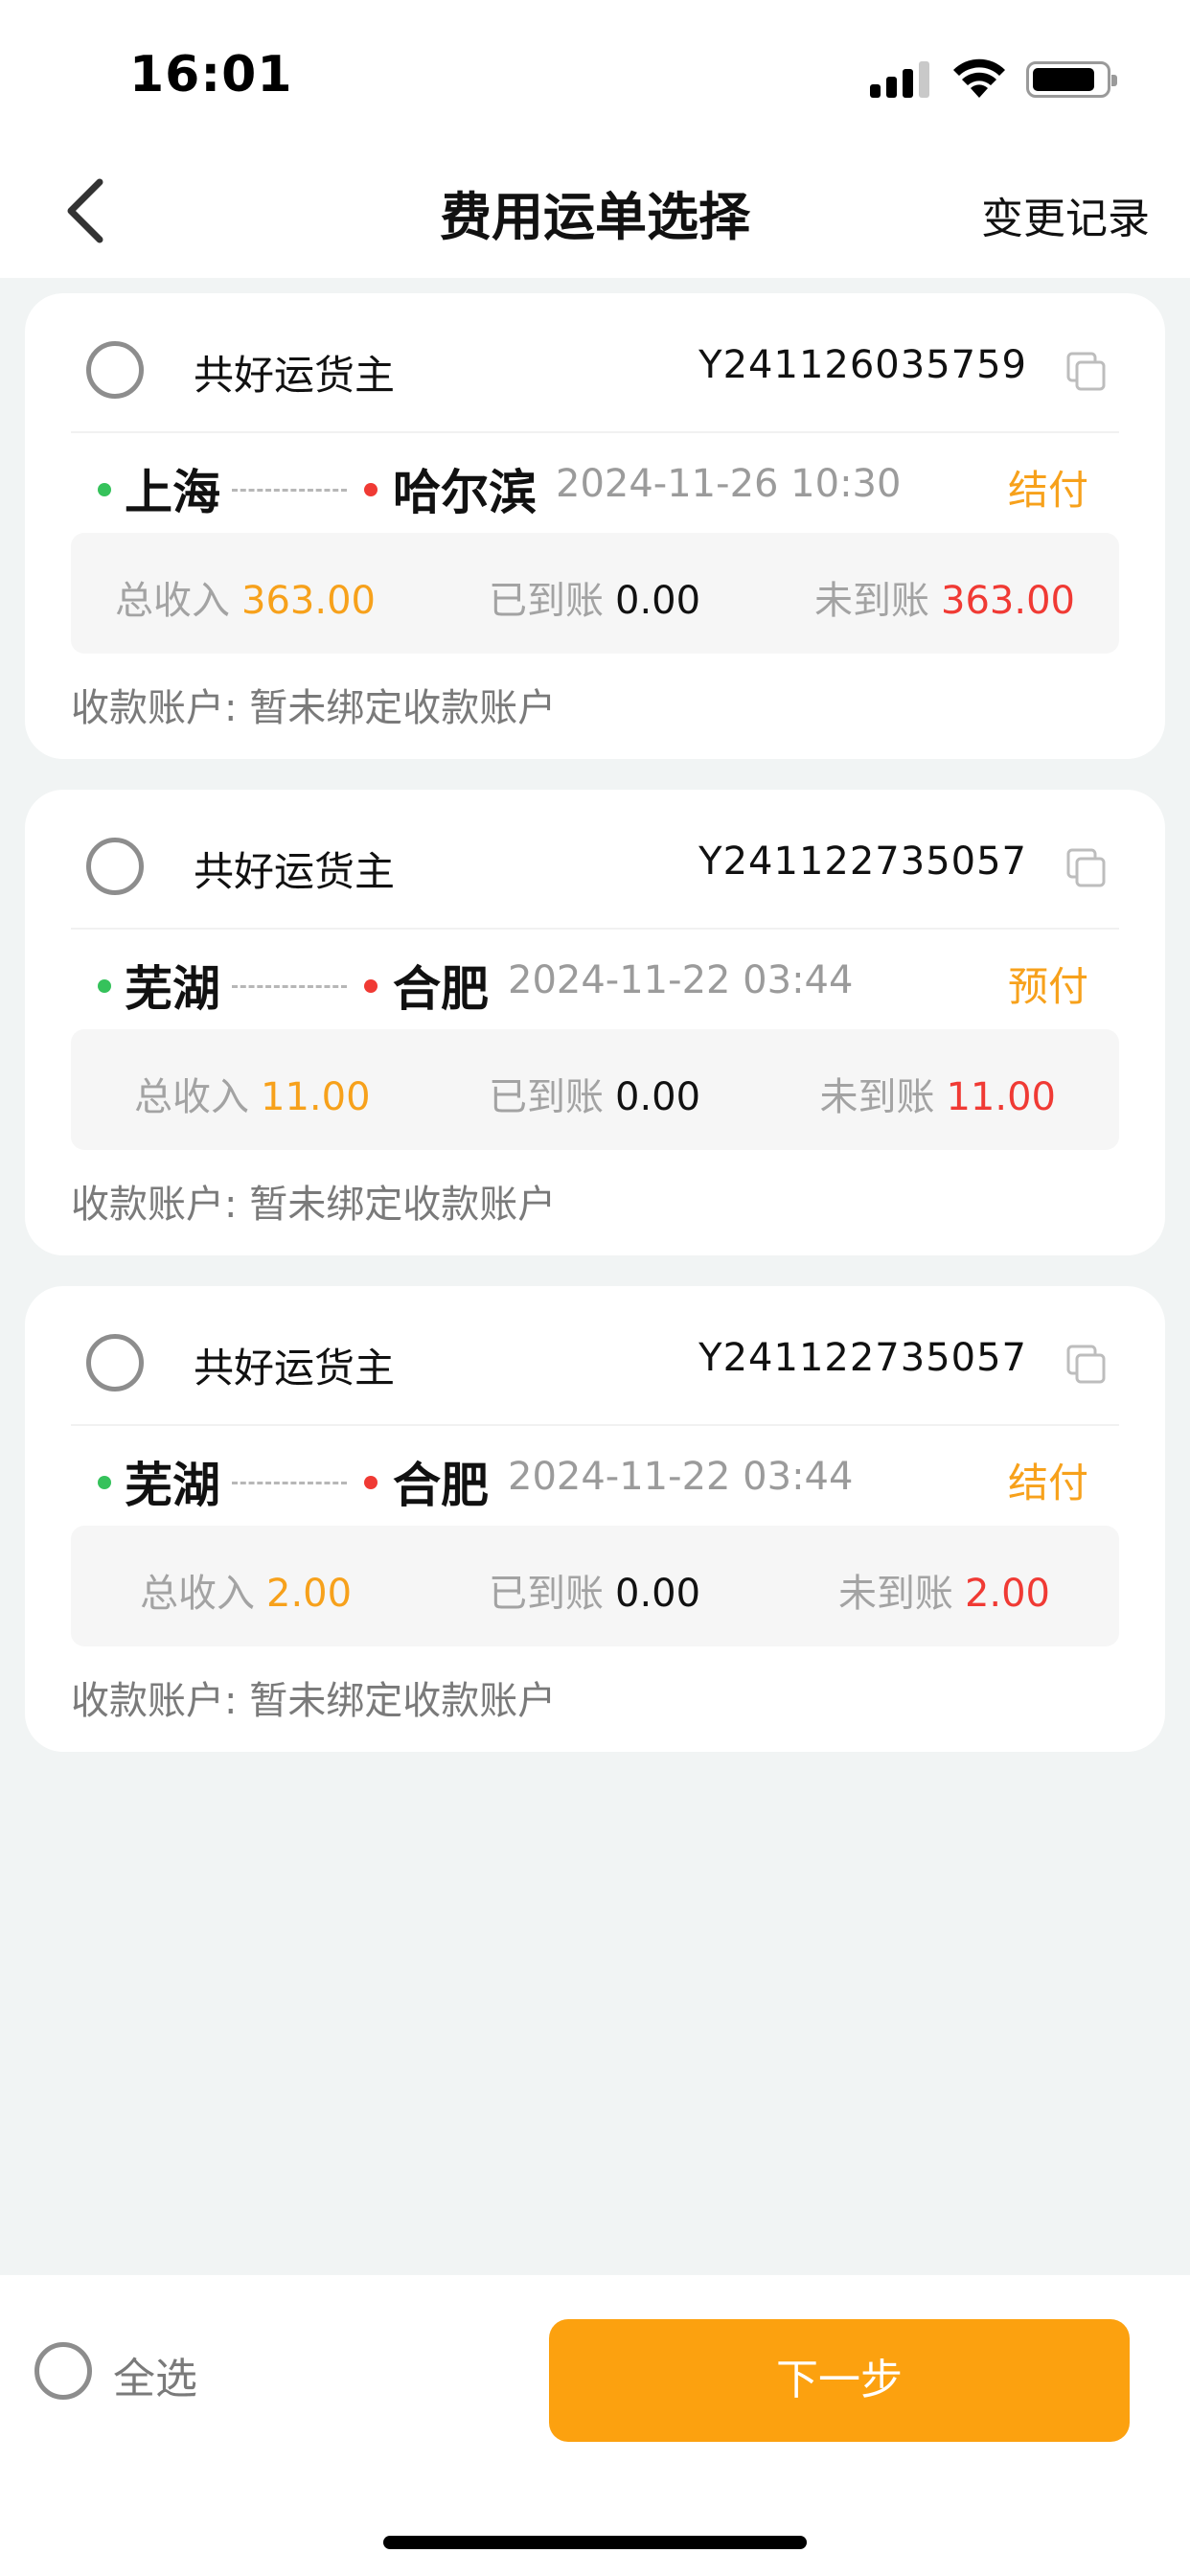 This screenshot has width=1190, height=2576. I want to click on total-income-value: 363.00, so click(309, 601).